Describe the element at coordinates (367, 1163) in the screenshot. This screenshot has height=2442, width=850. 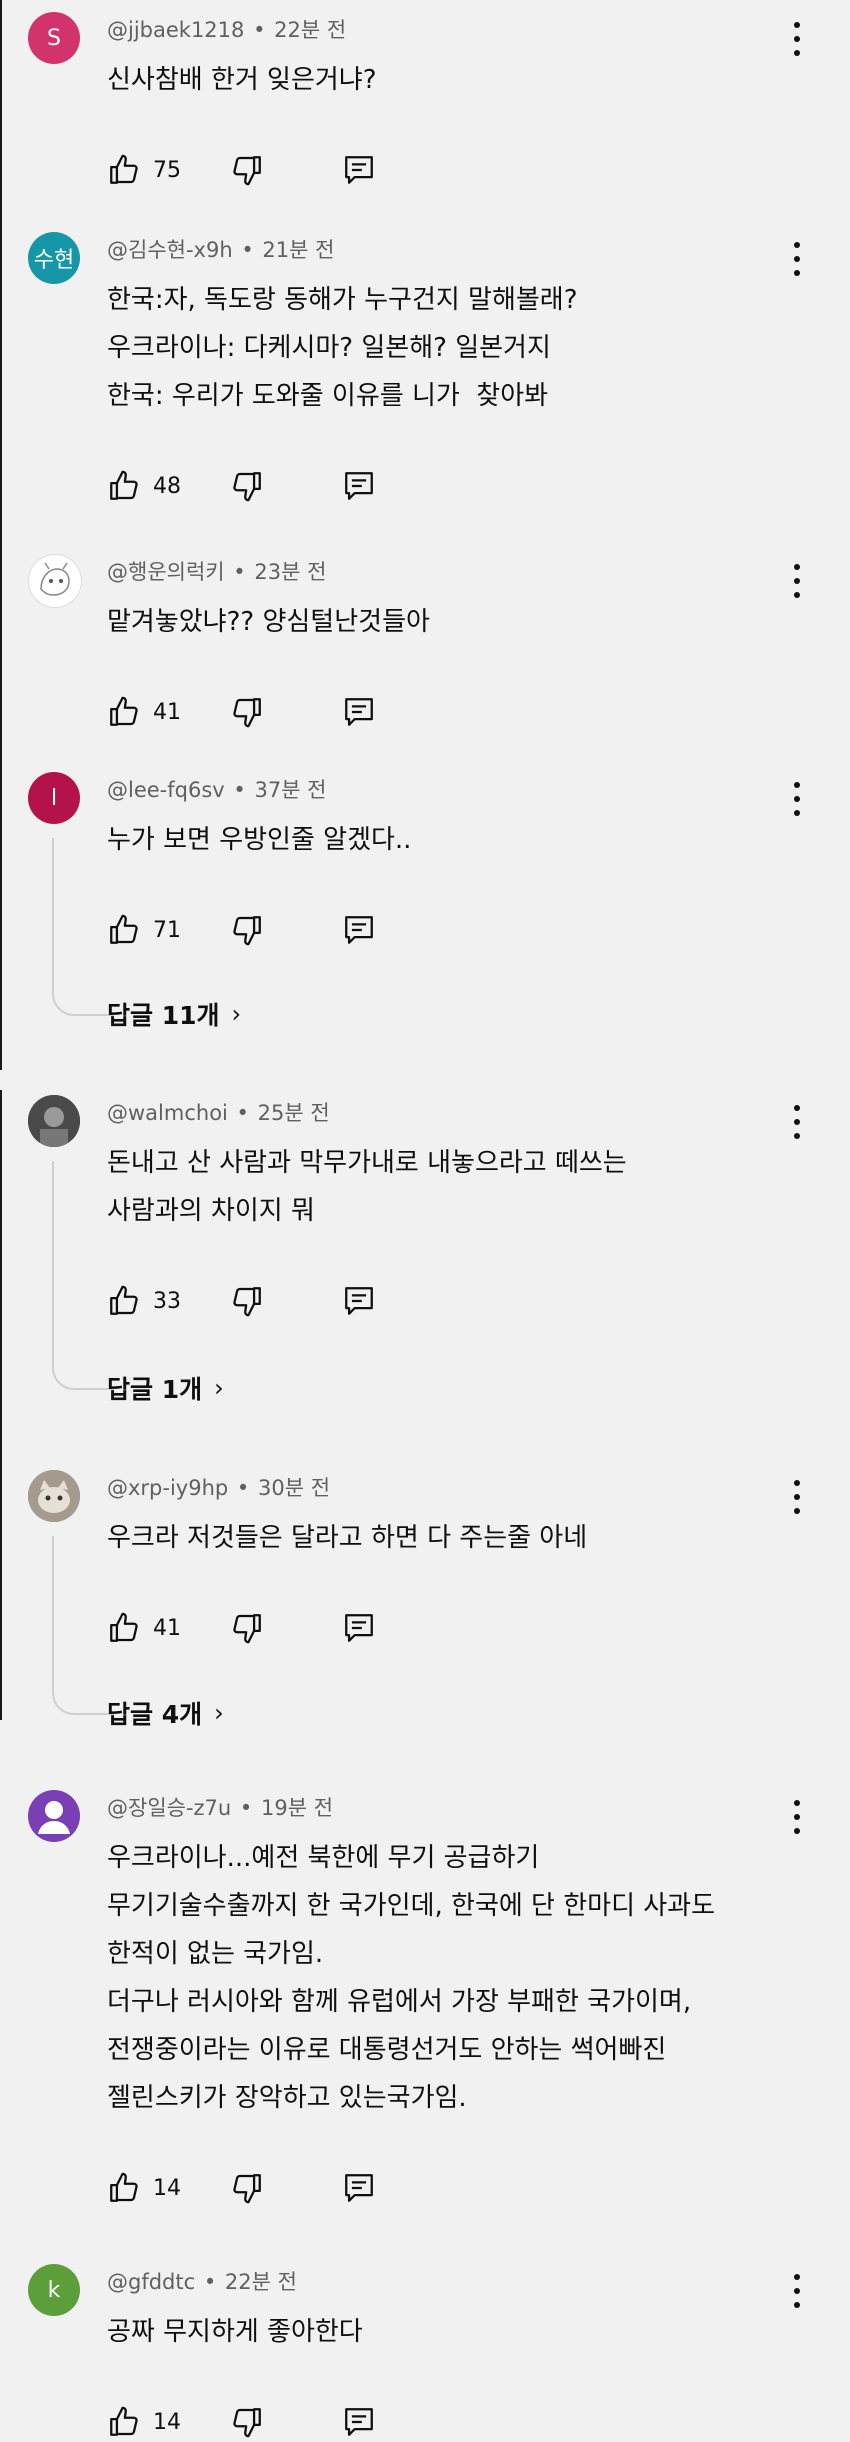
I see `comment-text-line: 돈내고 산 사람과 막무가내로 내놓으라고 떼쓰는` at that location.